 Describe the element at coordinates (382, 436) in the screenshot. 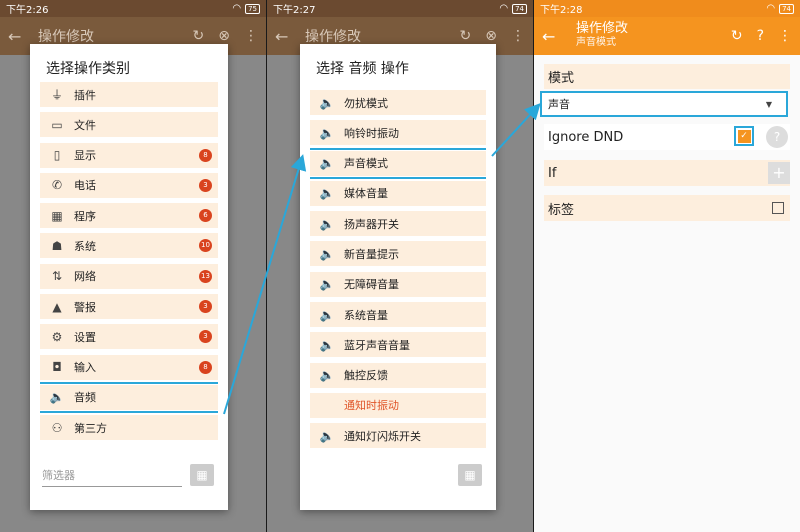

I see `audio-action-label: 通知灯闪烁开关` at that location.